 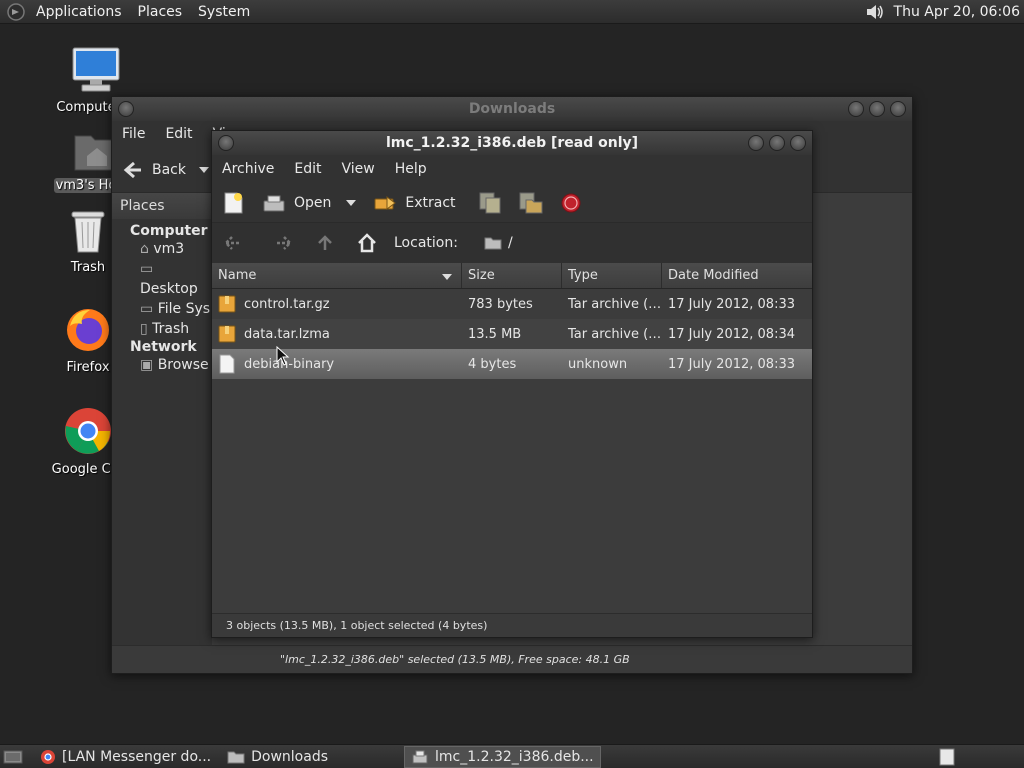 I want to click on folder-small-icon, so click(x=236, y=757).